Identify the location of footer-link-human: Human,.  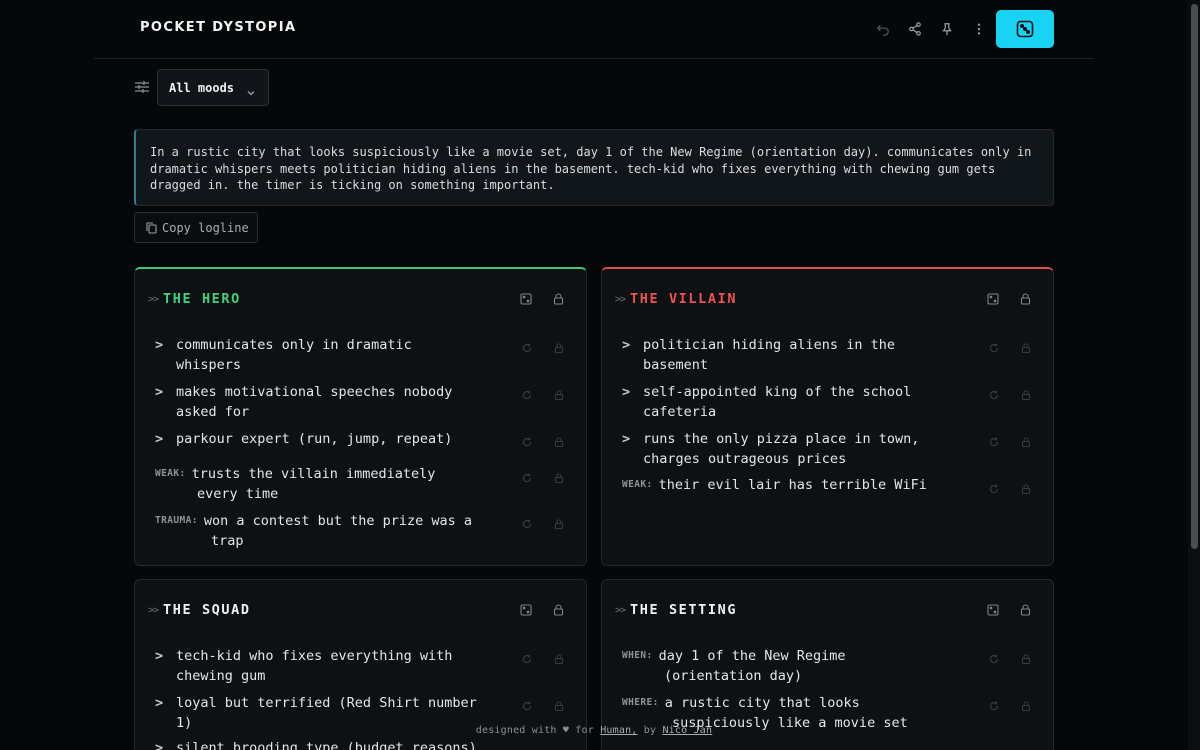
(618, 730).